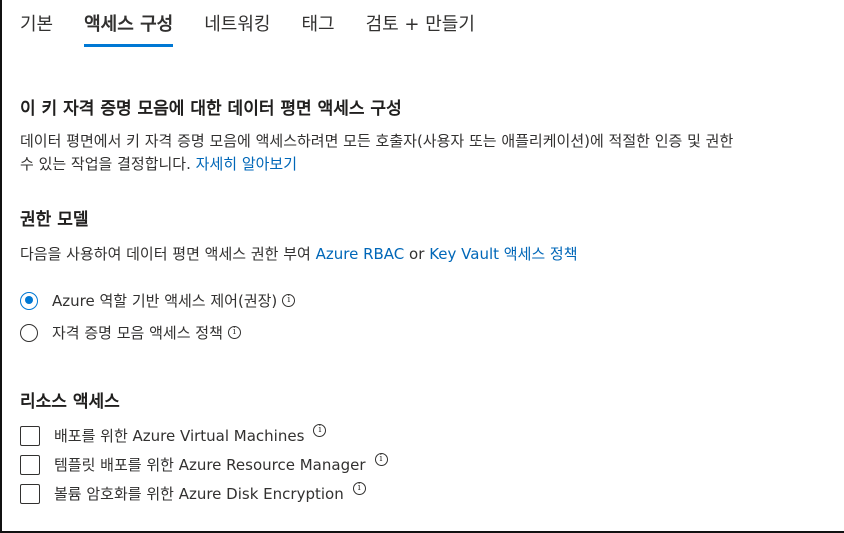  Describe the element at coordinates (360, 254) in the screenshot. I see `azure-rbac-link: Azure RBAC` at that location.